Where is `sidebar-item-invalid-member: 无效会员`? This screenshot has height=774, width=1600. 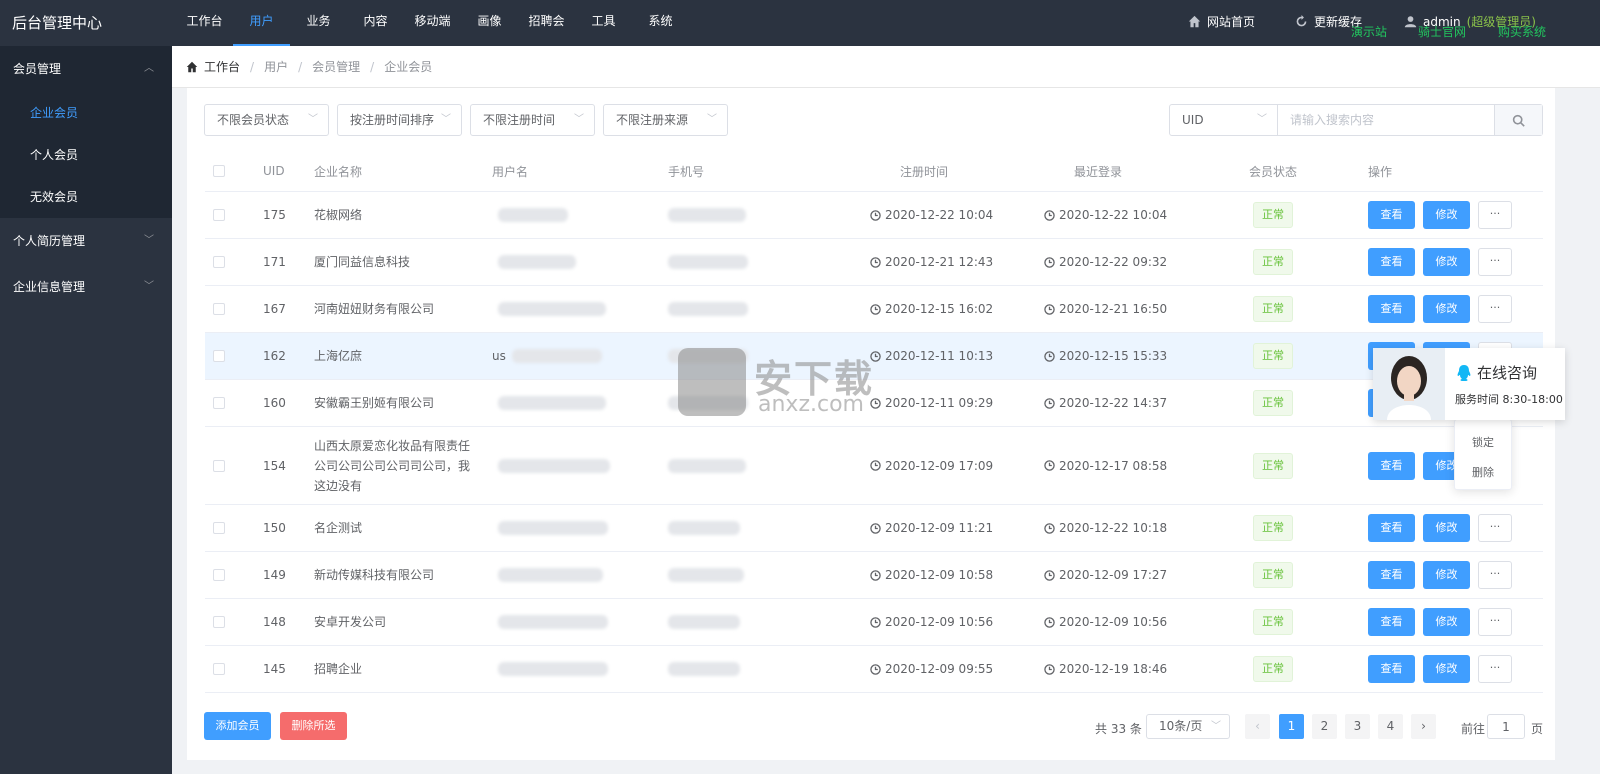 sidebar-item-invalid-member: 无效会员 is located at coordinates (86, 197).